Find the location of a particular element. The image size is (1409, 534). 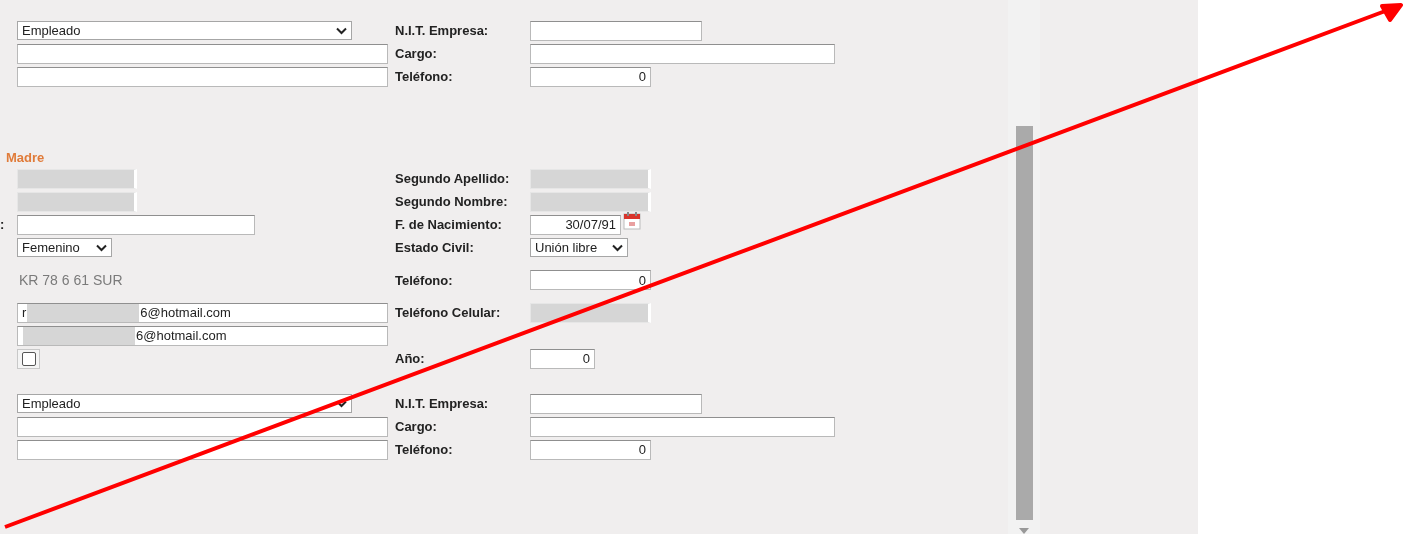

scrollbar is located at coordinates (1024, 267).